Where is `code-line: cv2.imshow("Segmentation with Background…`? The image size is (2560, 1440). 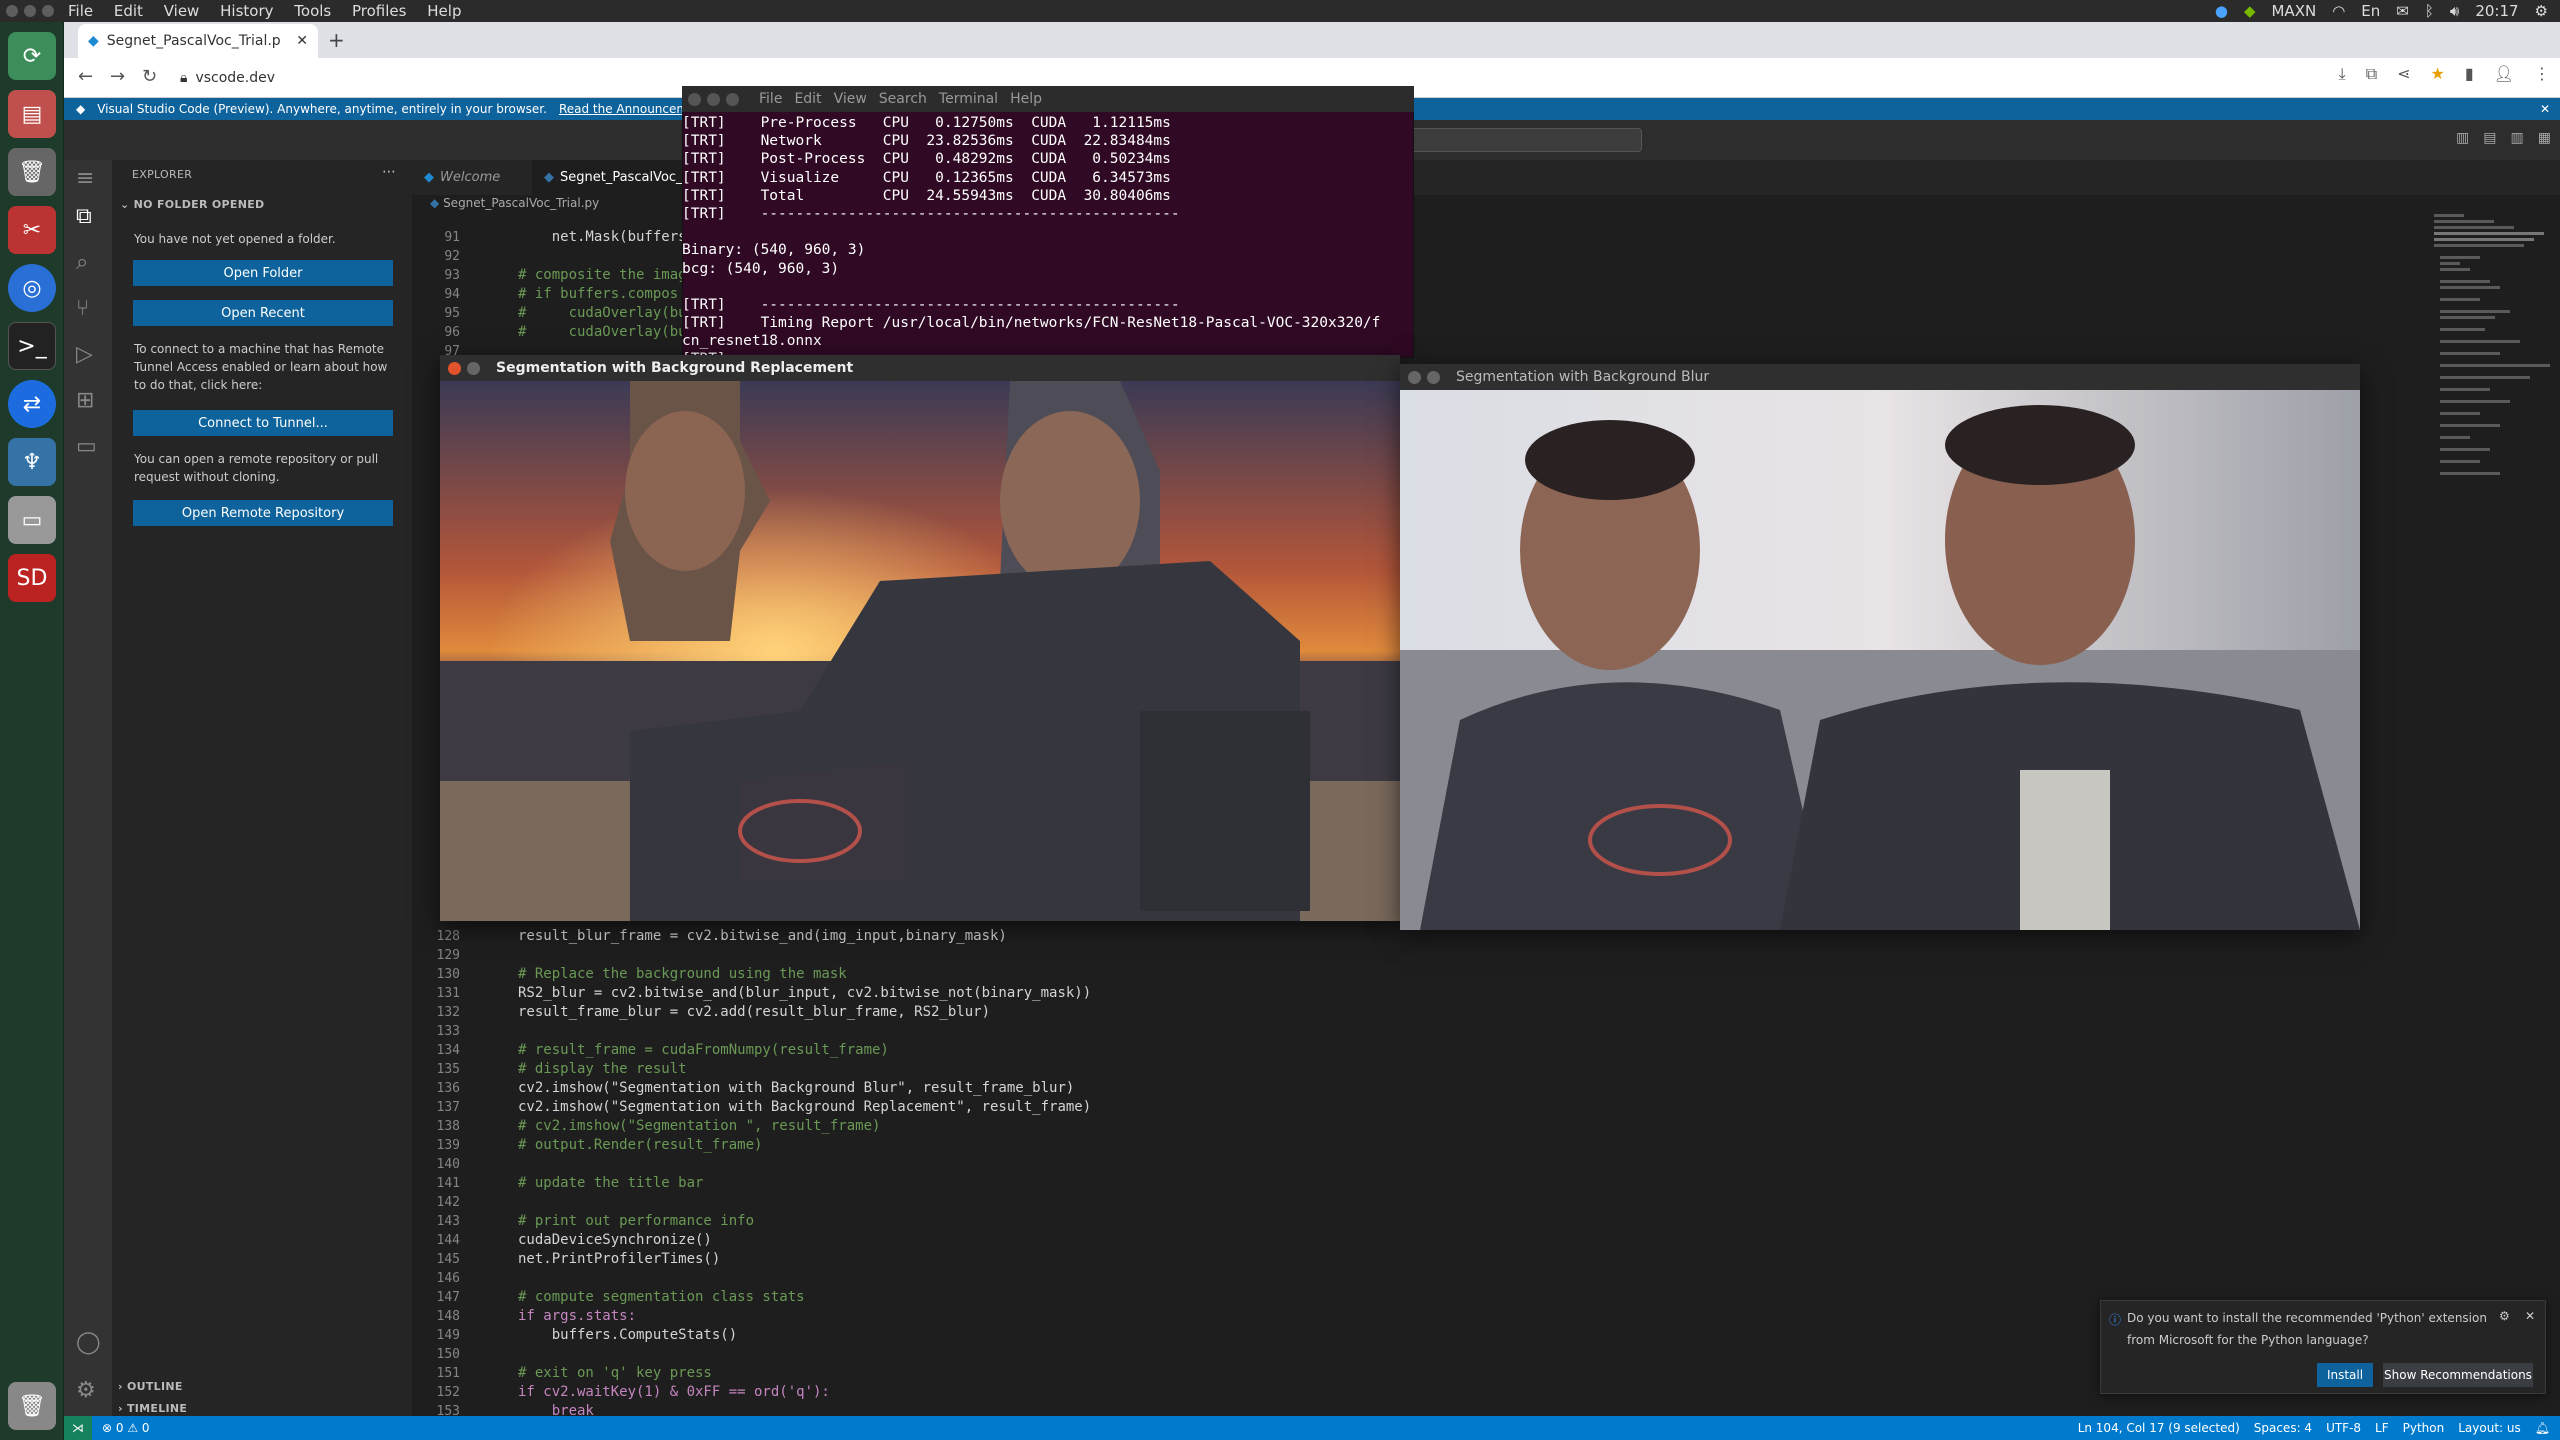 code-line: cv2.imshow("Segmentation with Background… is located at coordinates (1268, 1088).